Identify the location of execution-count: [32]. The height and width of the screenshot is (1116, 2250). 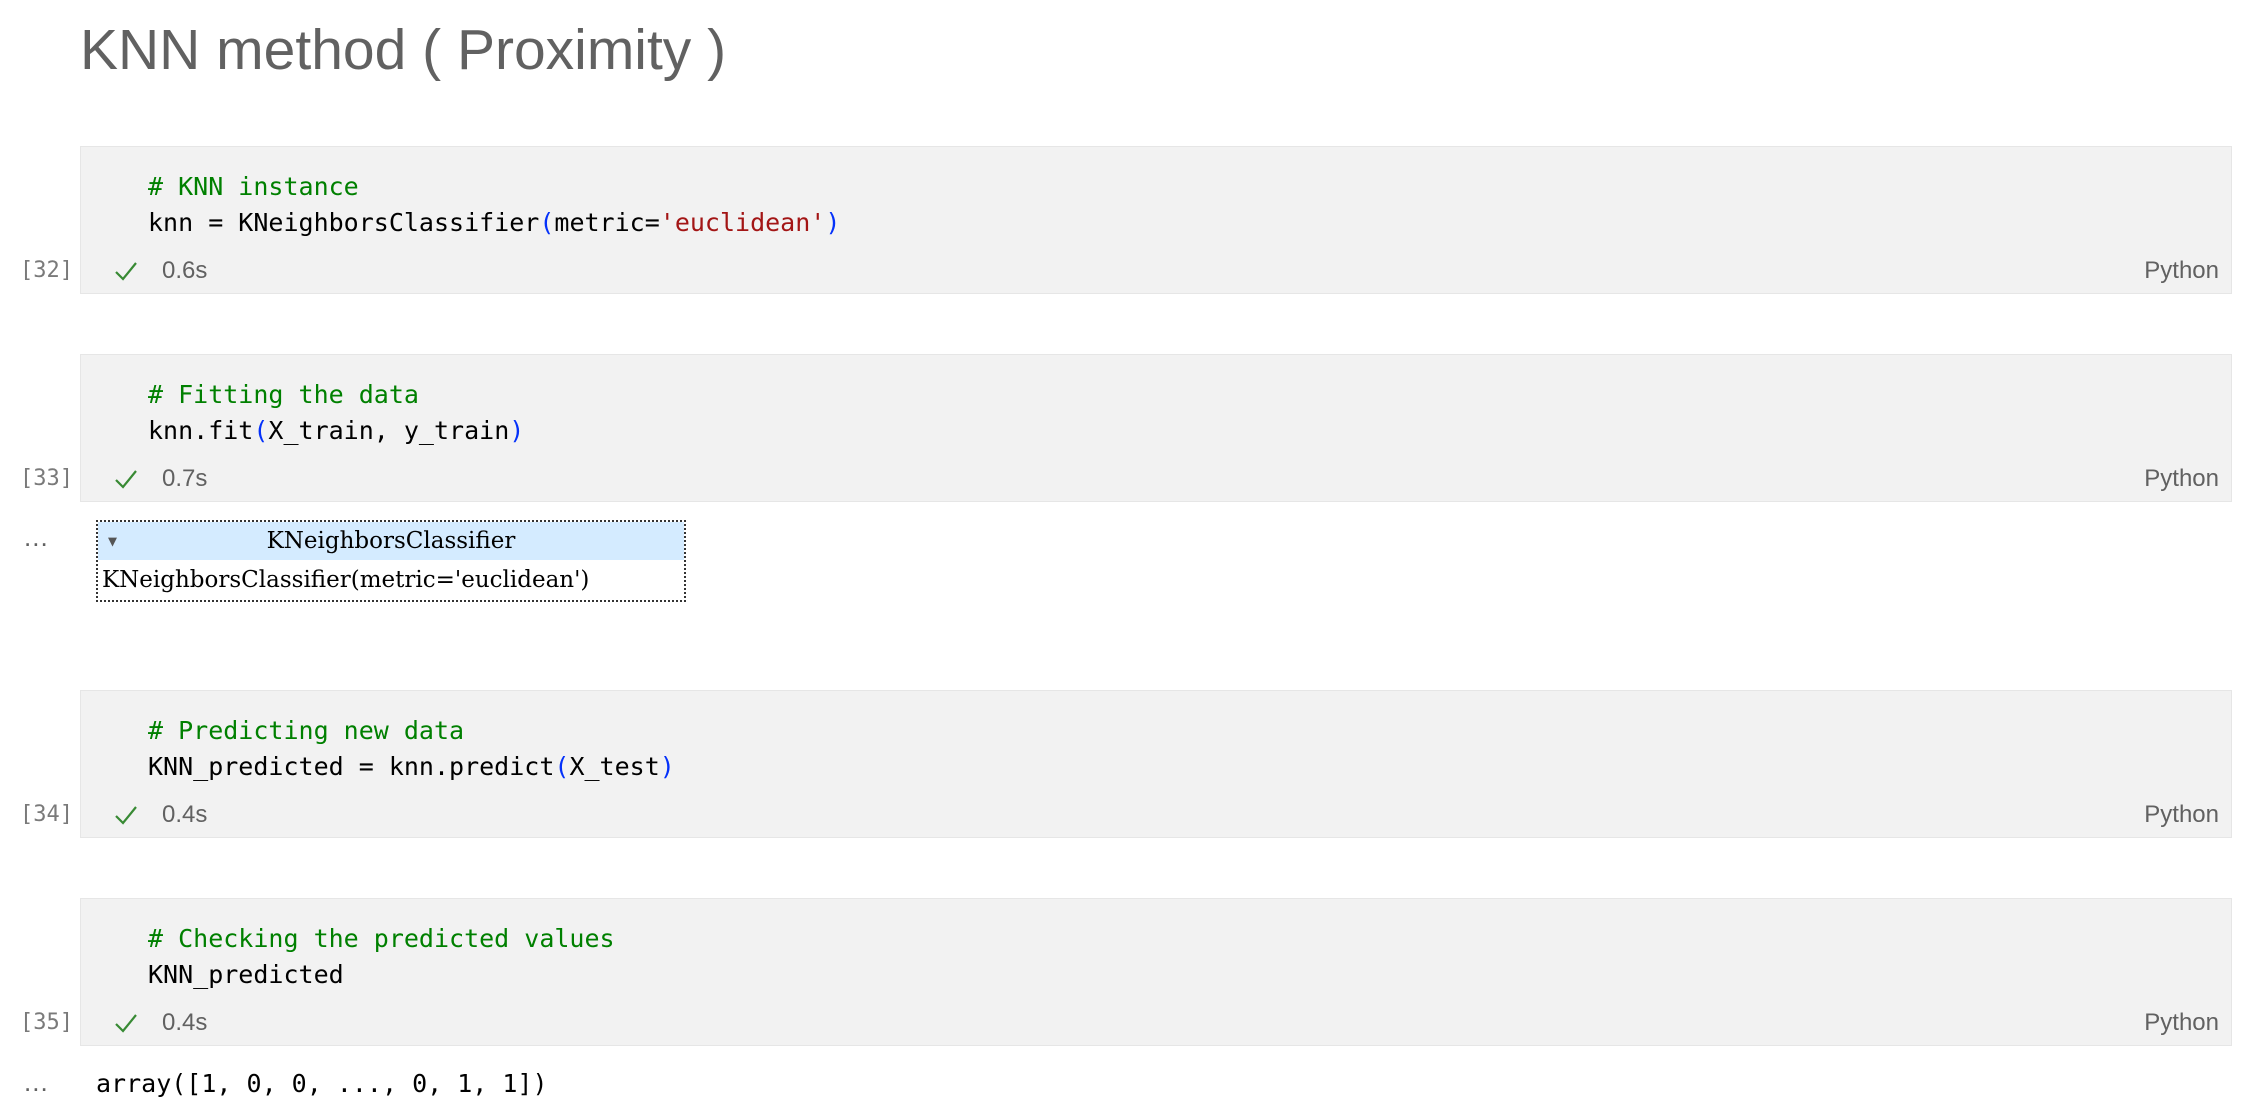
(46, 270).